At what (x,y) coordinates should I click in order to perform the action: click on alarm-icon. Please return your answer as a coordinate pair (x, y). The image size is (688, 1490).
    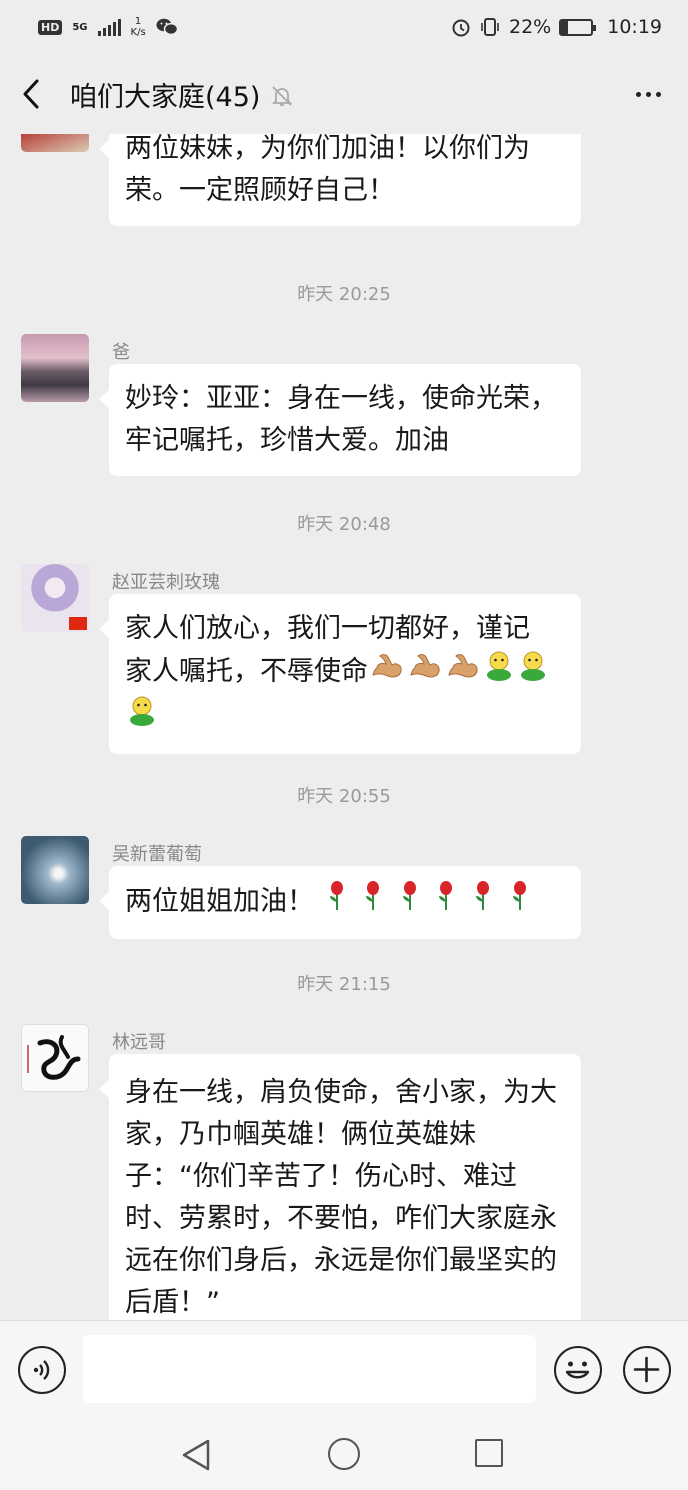
    Looking at the image, I should click on (461, 28).